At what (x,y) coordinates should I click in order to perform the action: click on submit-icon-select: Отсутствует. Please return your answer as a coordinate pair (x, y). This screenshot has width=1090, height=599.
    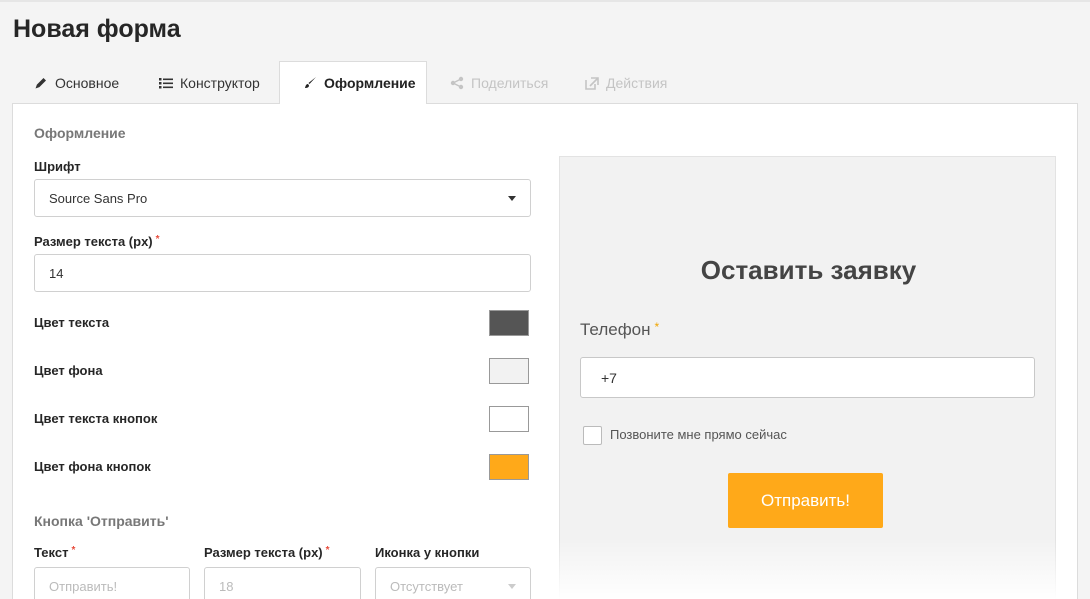
    Looking at the image, I should click on (453, 583).